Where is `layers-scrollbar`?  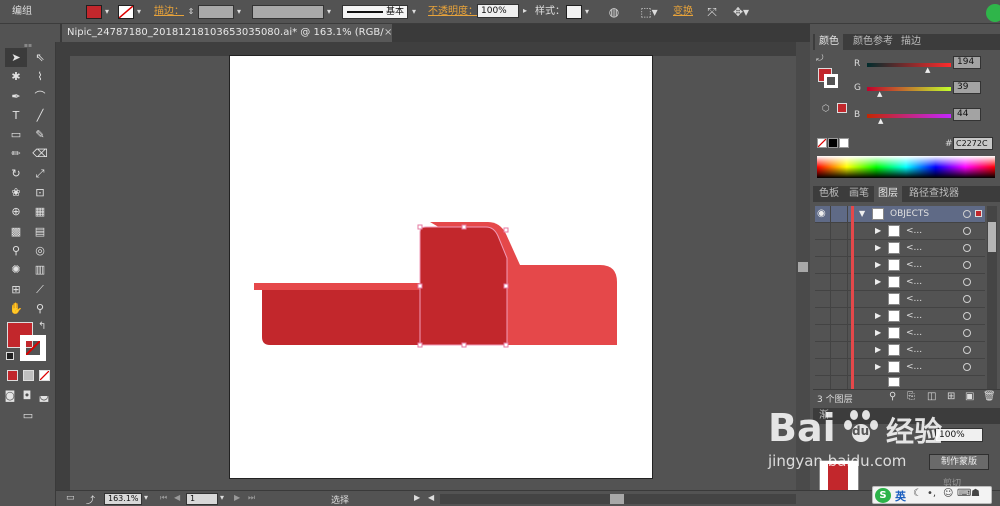 layers-scrollbar is located at coordinates (992, 297).